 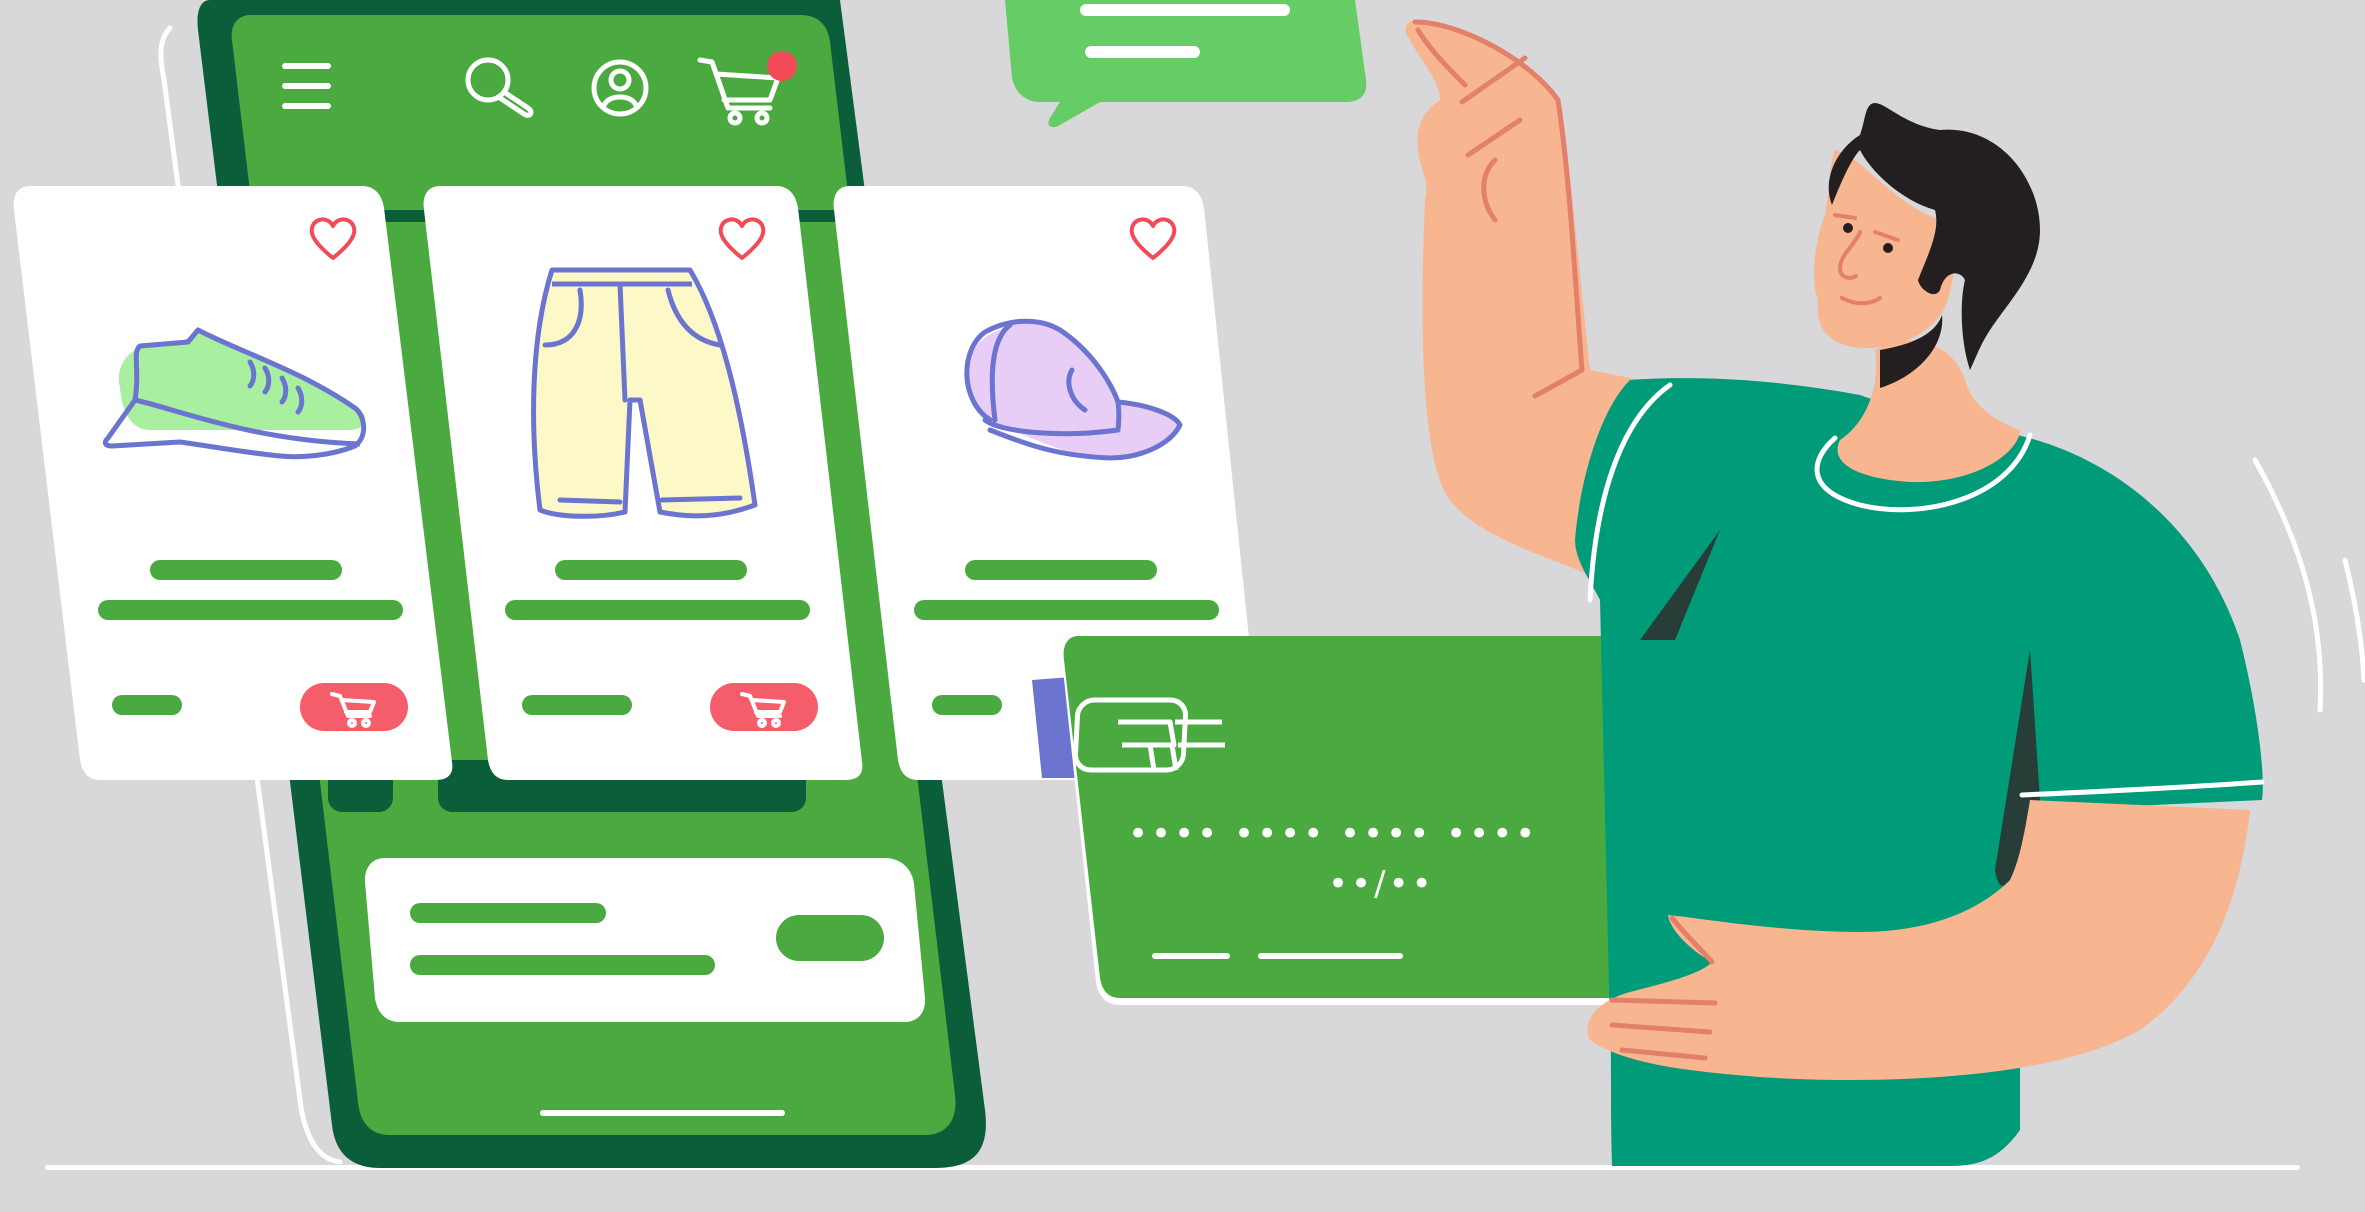 I want to click on checkout-panel, so click(x=645, y=940).